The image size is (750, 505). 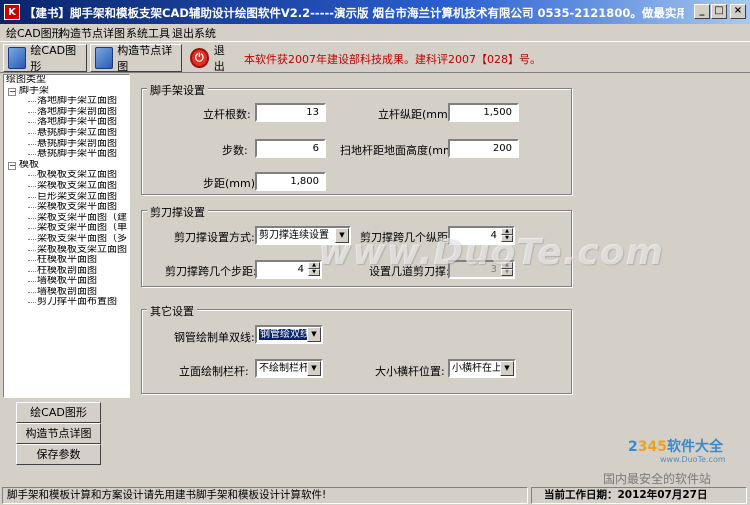 What do you see at coordinates (66, 292) in the screenshot?
I see `tree-item: 墙模板剖面图` at bounding box center [66, 292].